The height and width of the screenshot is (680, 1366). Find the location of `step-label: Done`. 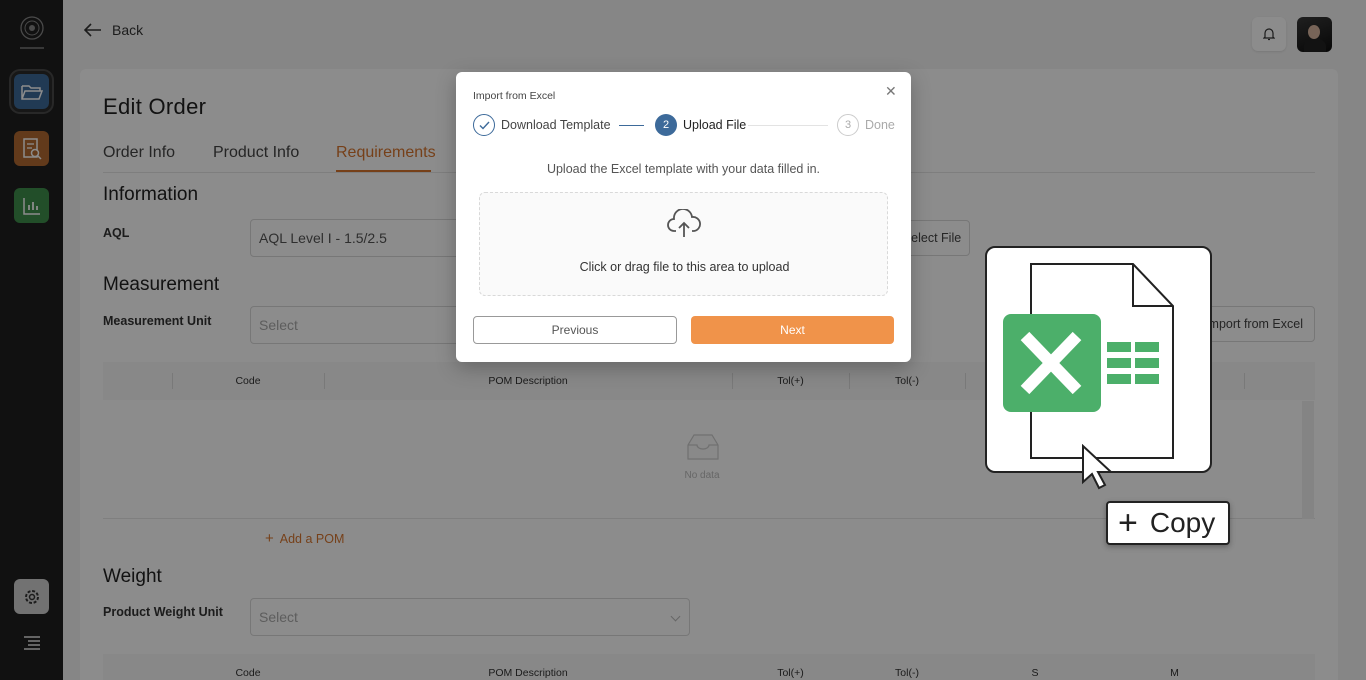

step-label: Done is located at coordinates (880, 125).